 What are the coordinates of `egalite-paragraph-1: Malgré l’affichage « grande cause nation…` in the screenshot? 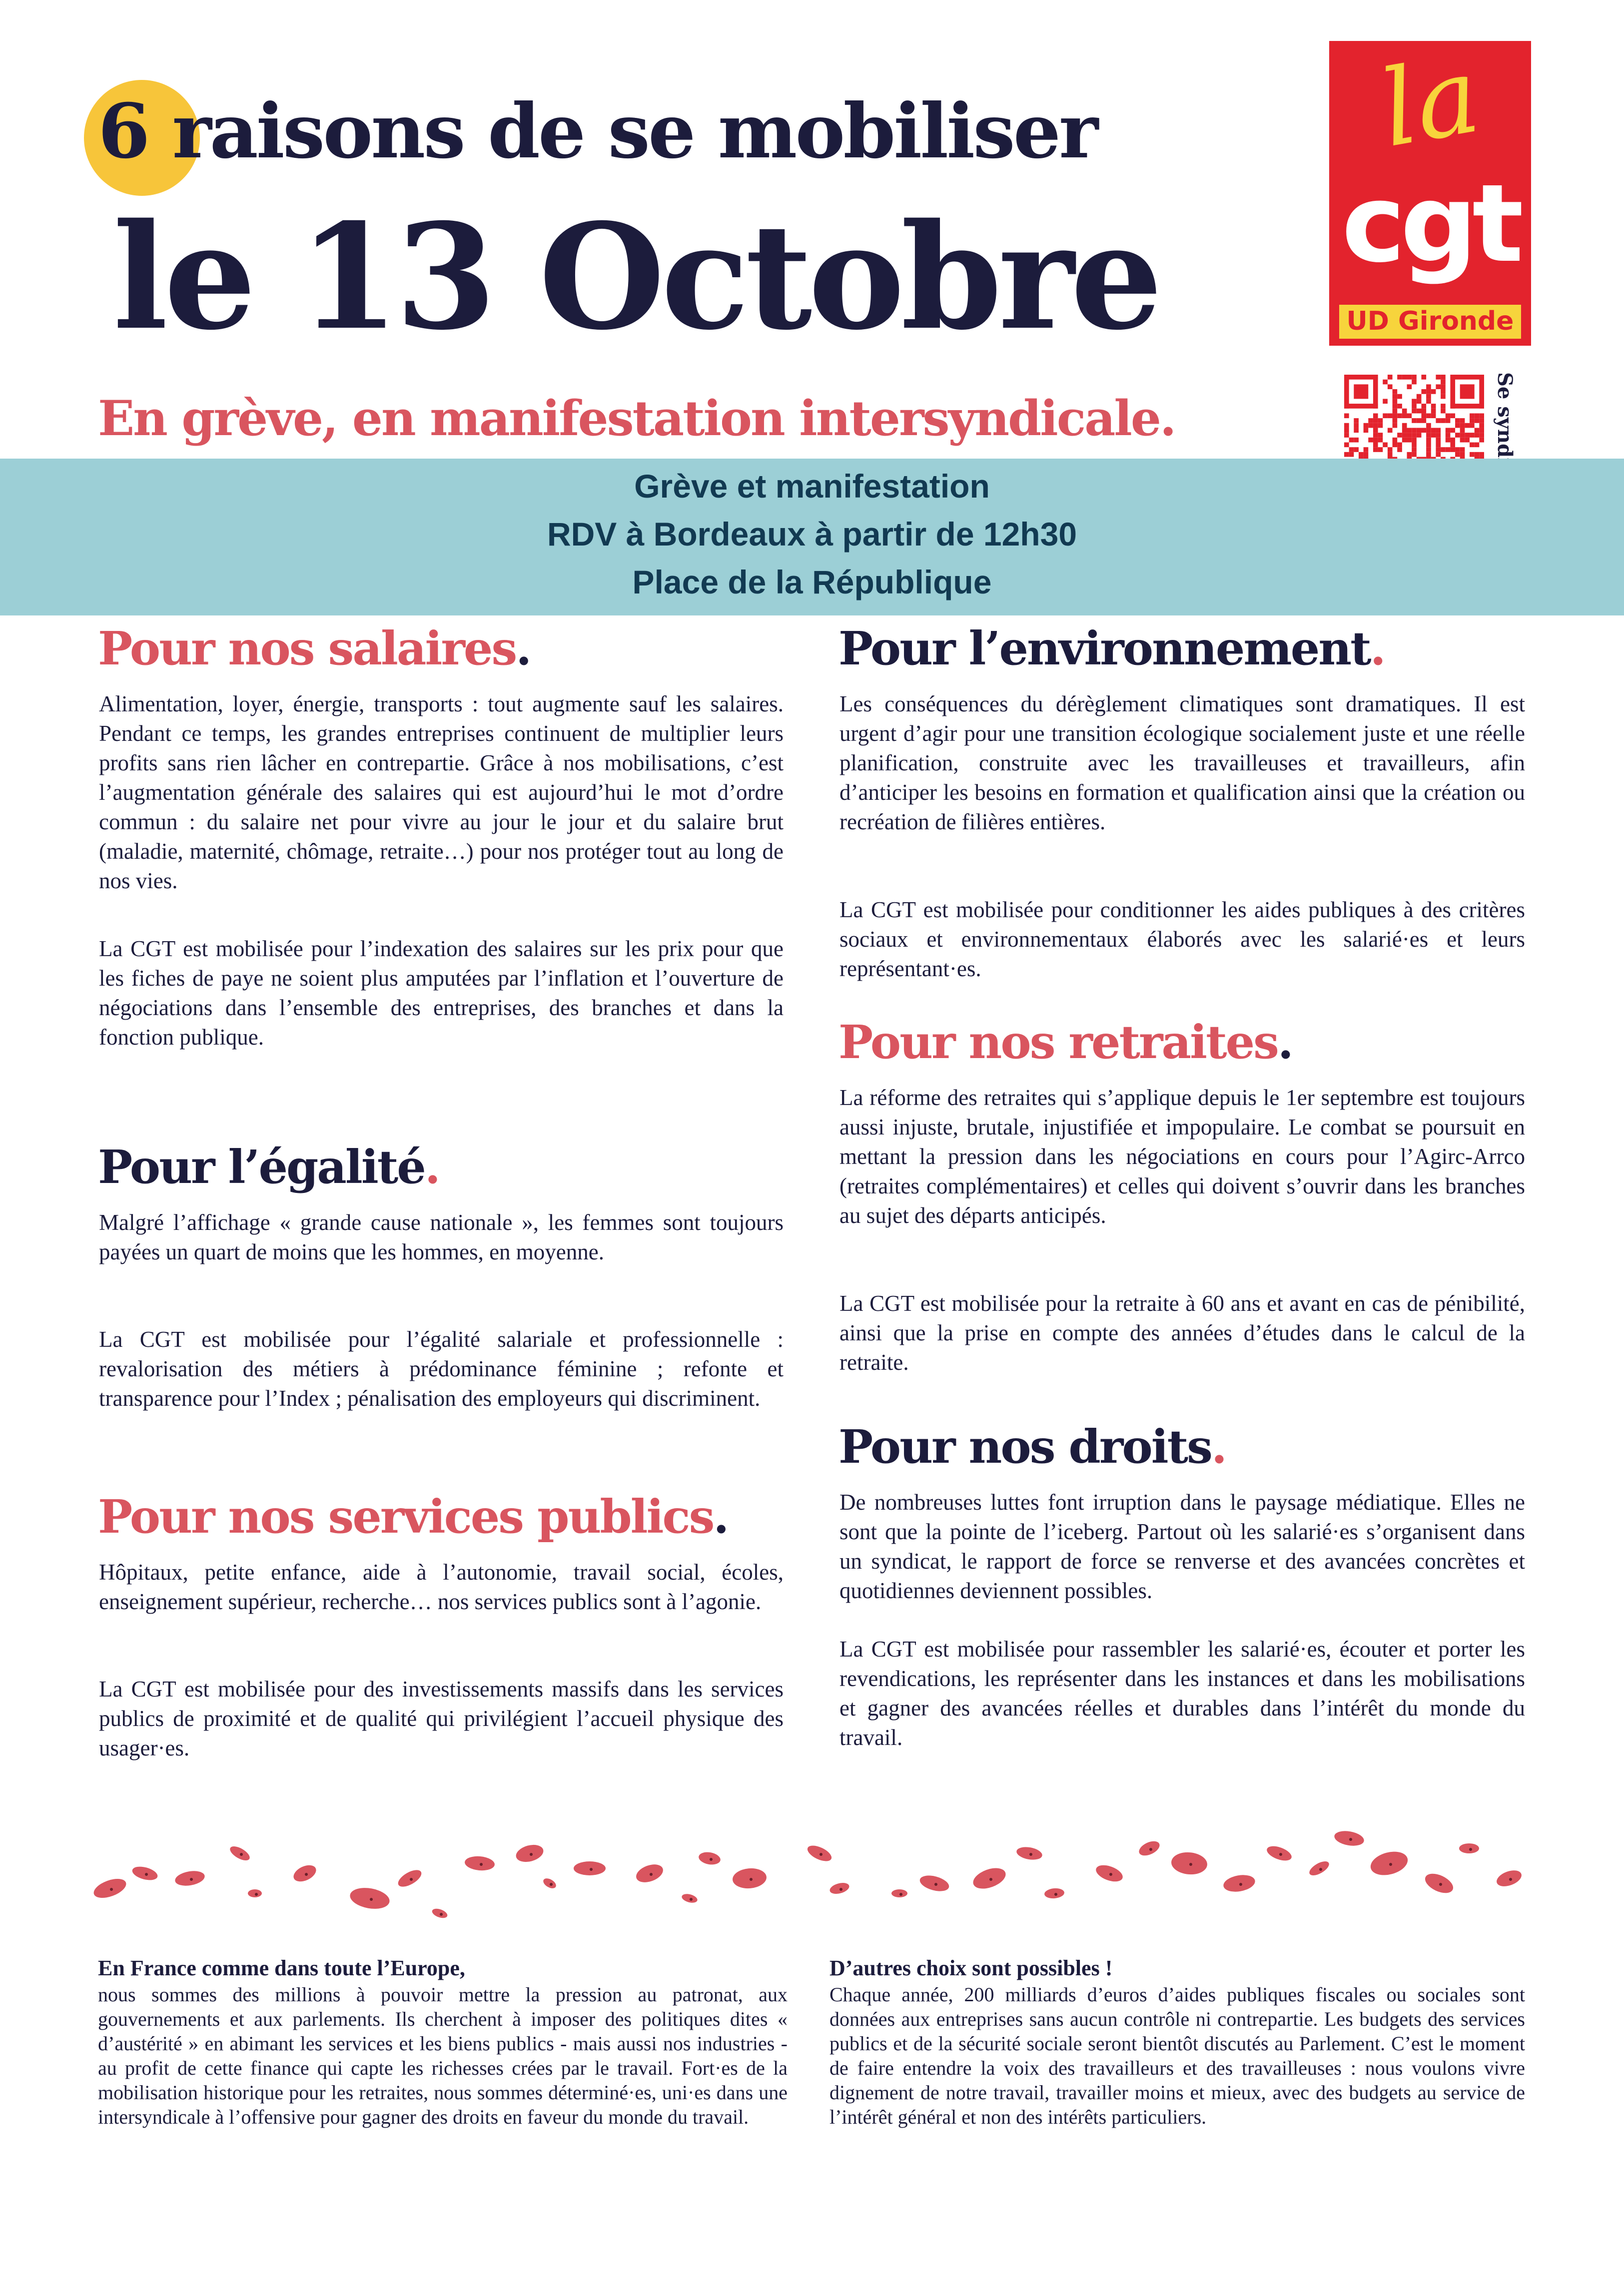 It's located at (442, 1237).